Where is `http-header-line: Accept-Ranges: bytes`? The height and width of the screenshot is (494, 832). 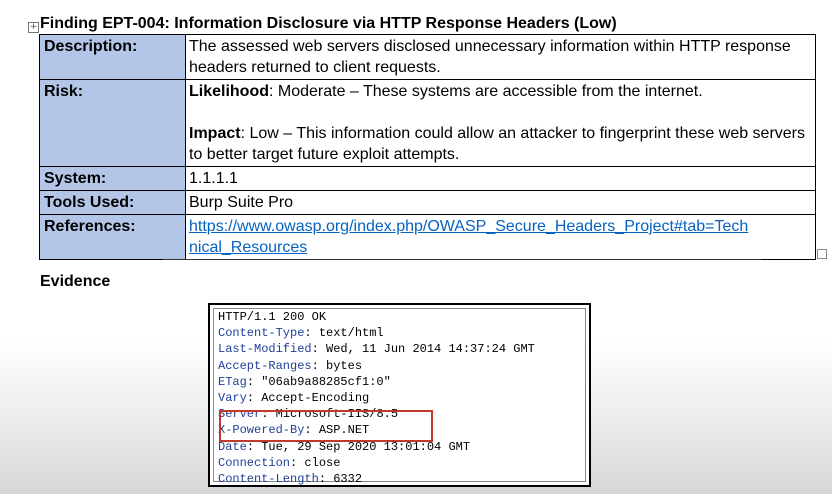
http-header-line: Accept-Ranges: bytes is located at coordinates (399, 366).